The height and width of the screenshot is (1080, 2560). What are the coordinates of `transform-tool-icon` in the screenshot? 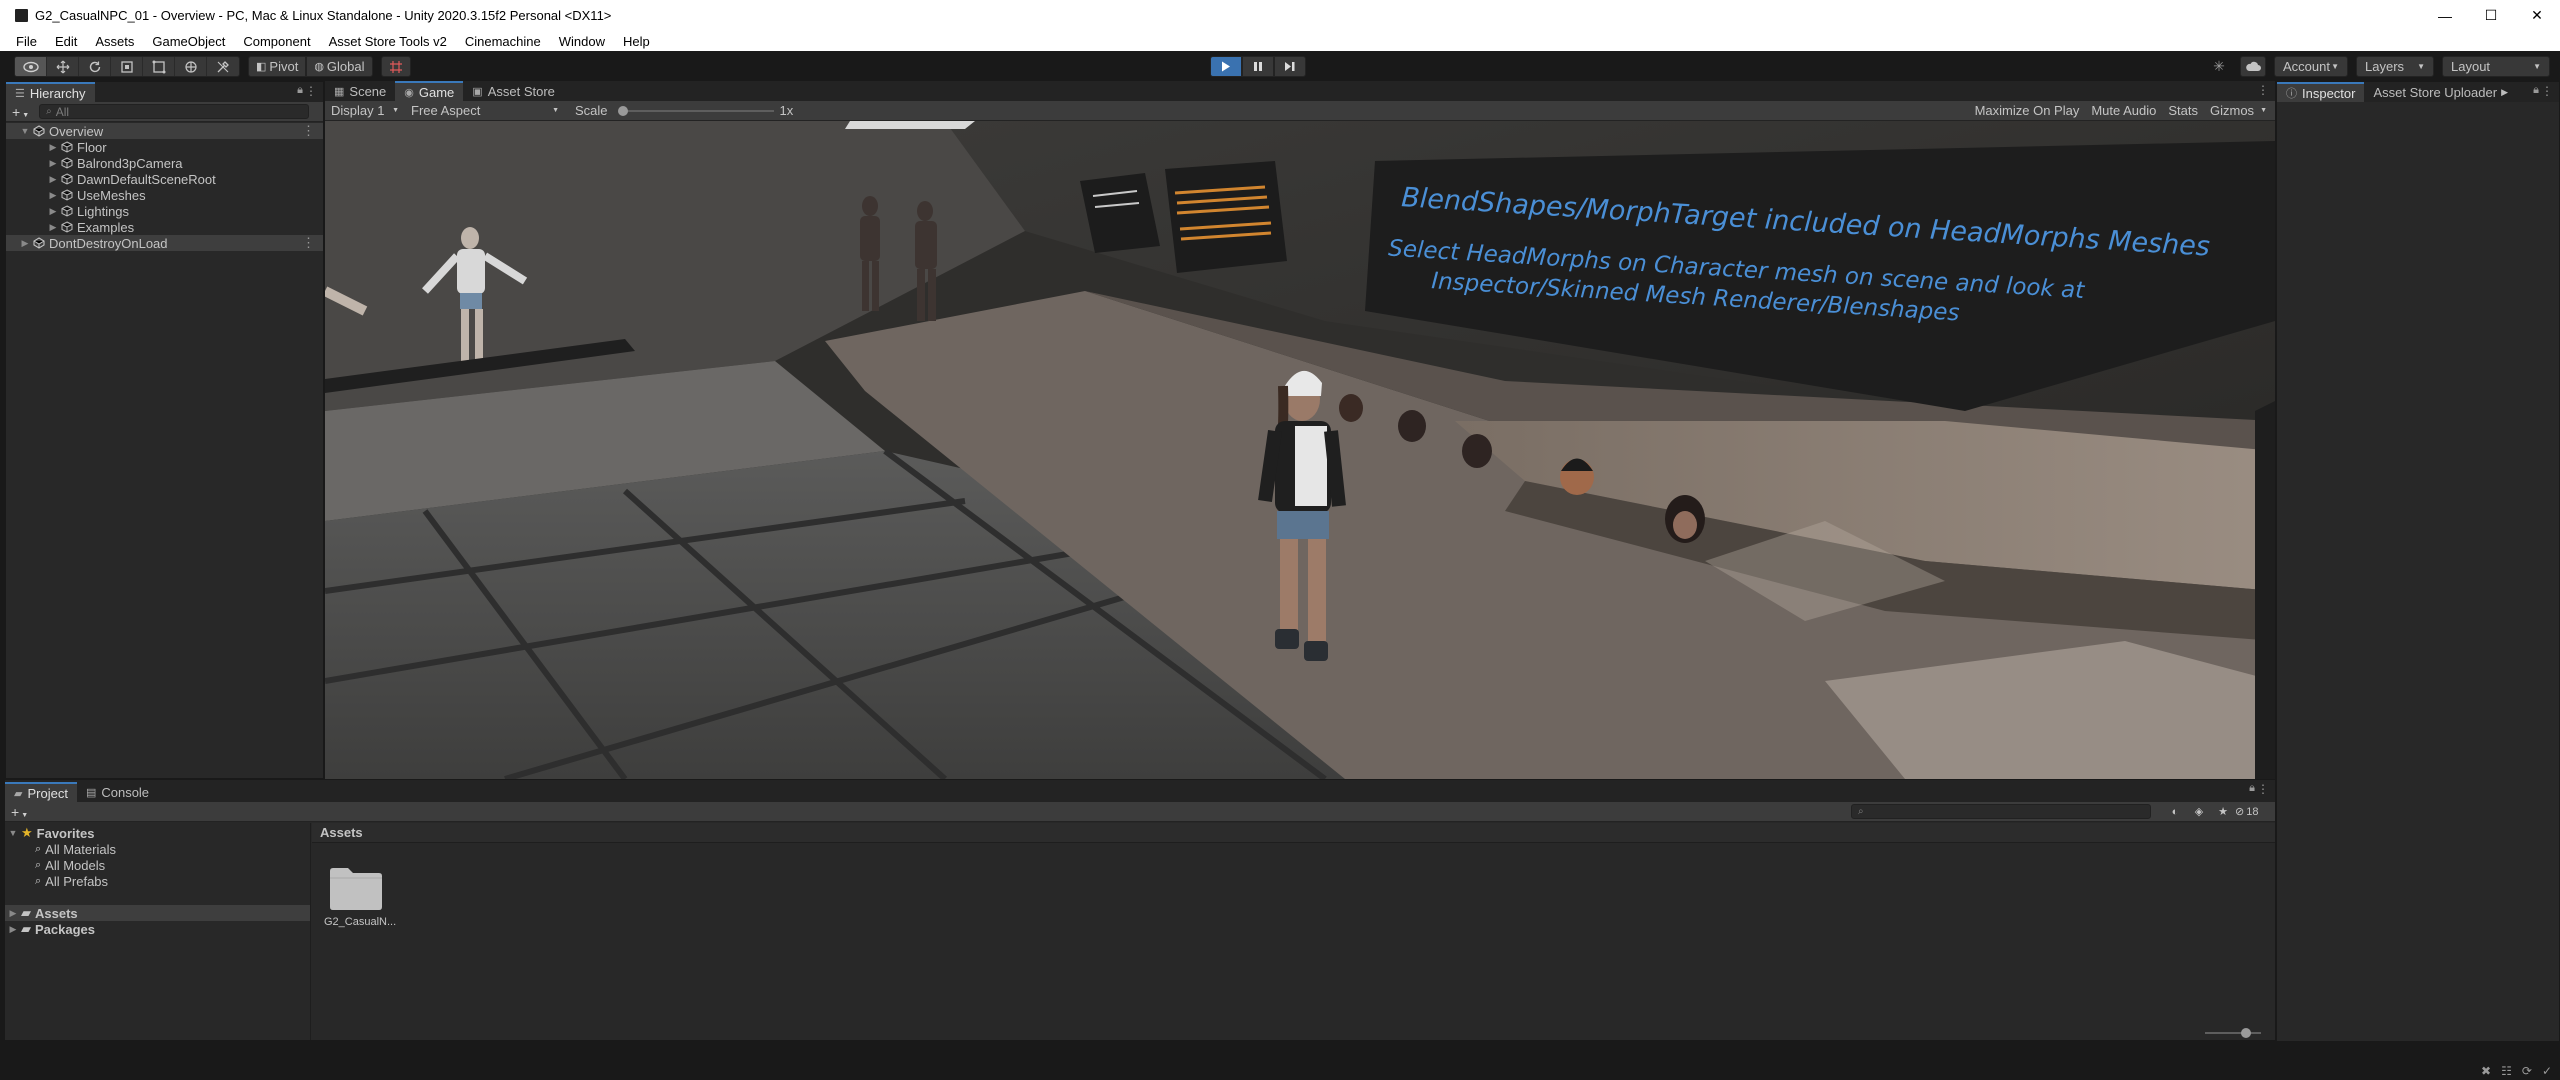 It's located at (191, 66).